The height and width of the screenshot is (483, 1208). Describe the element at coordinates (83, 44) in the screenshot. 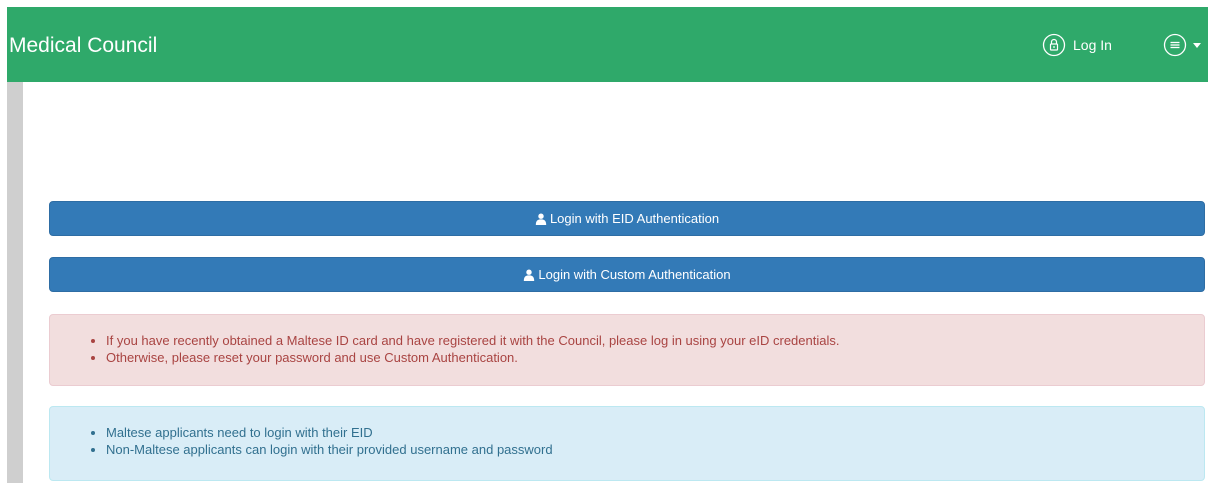

I see `brand-link: Medical Council` at that location.